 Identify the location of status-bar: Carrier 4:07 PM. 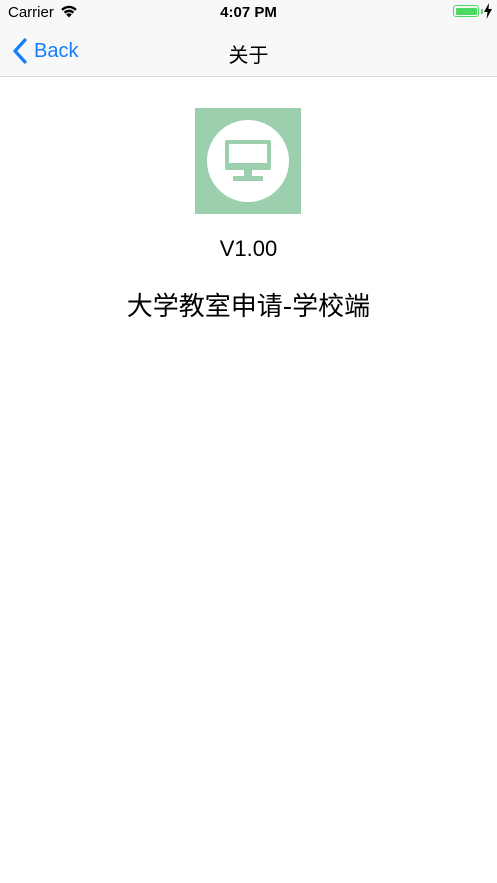
(248, 13).